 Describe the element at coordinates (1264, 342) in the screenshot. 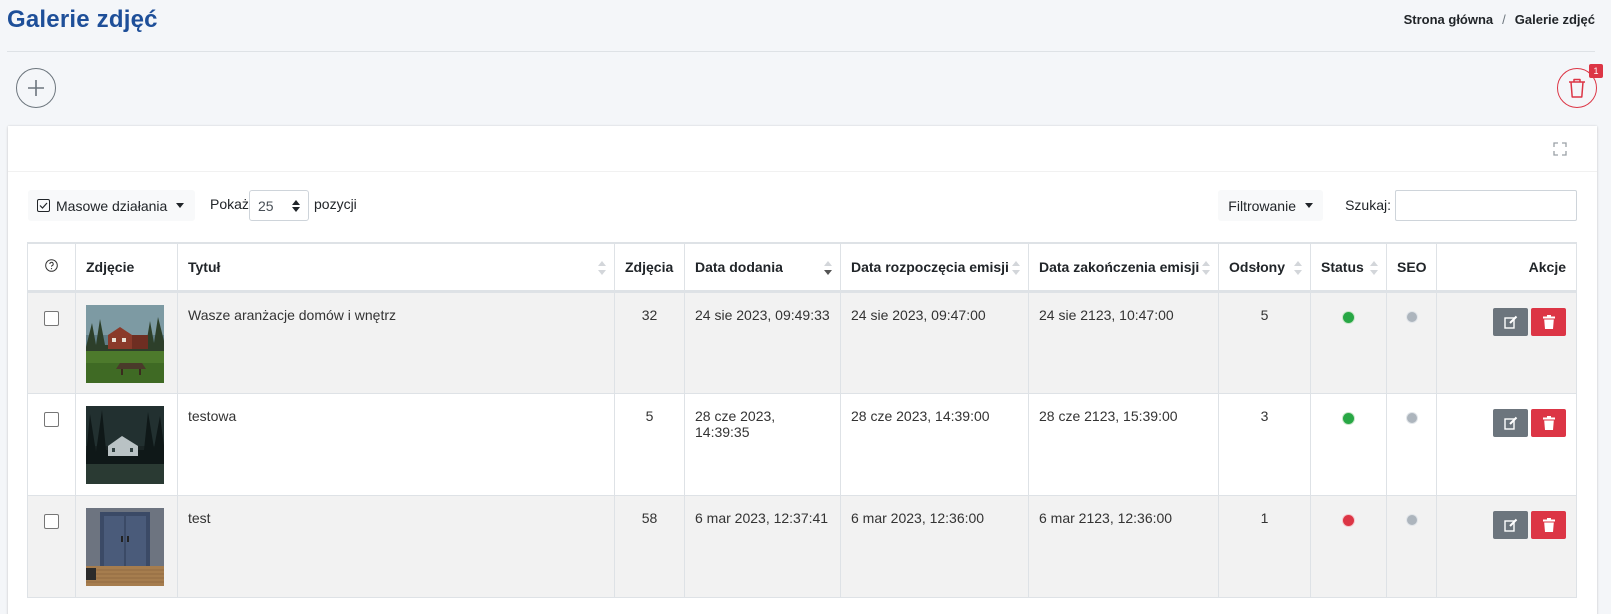

I see `row-views: 5` at that location.